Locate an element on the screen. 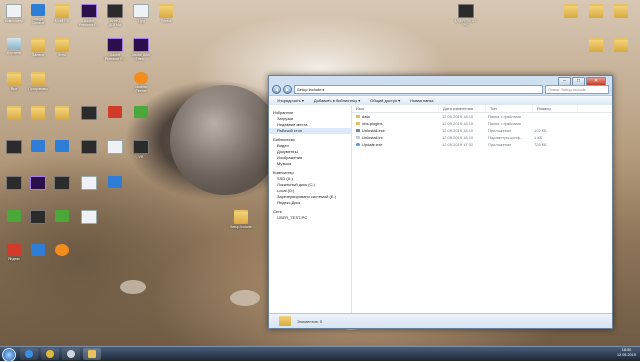  nav-item: Яндекс.Диск is located at coordinates (310, 203).